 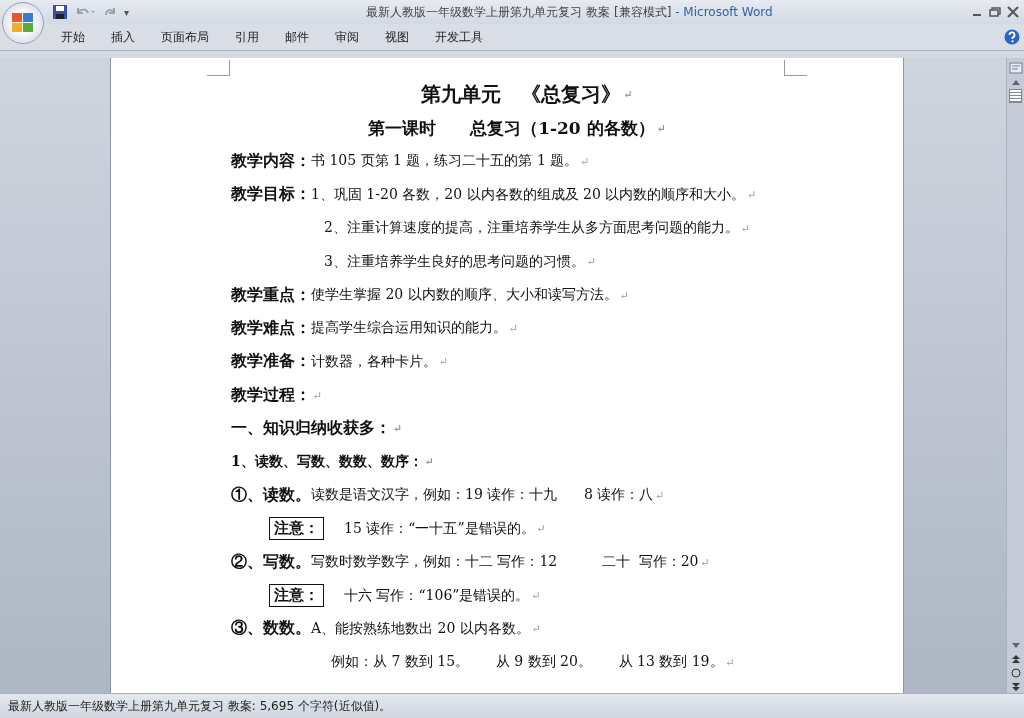 I want to click on restore-icon, so click(x=995, y=12).